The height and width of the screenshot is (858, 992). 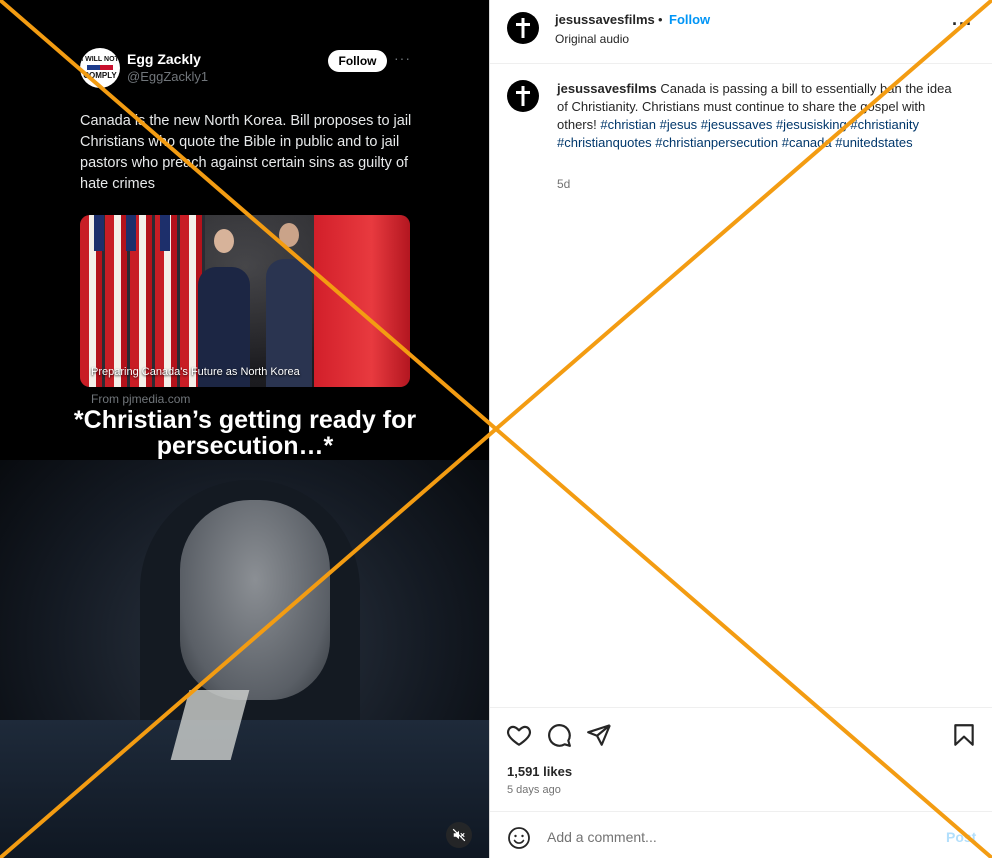 What do you see at coordinates (559, 735) in the screenshot?
I see `comment-icon` at bounding box center [559, 735].